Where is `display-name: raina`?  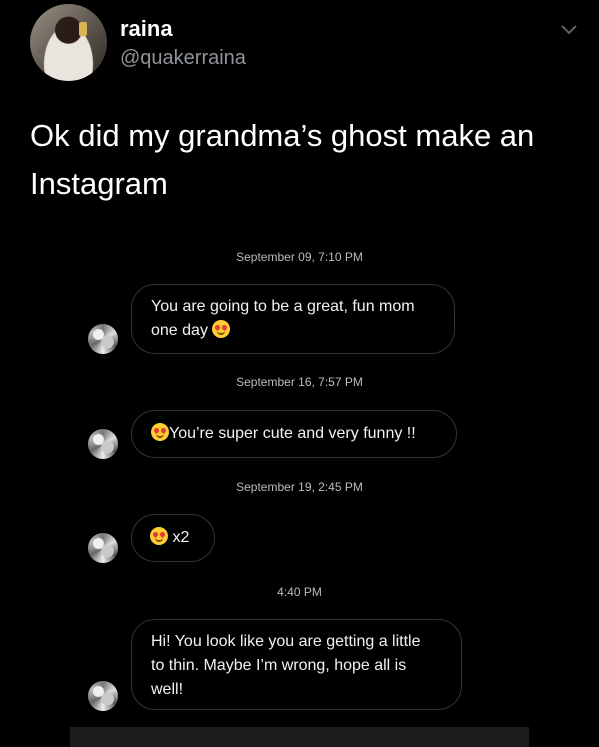 display-name: raina is located at coordinates (146, 29).